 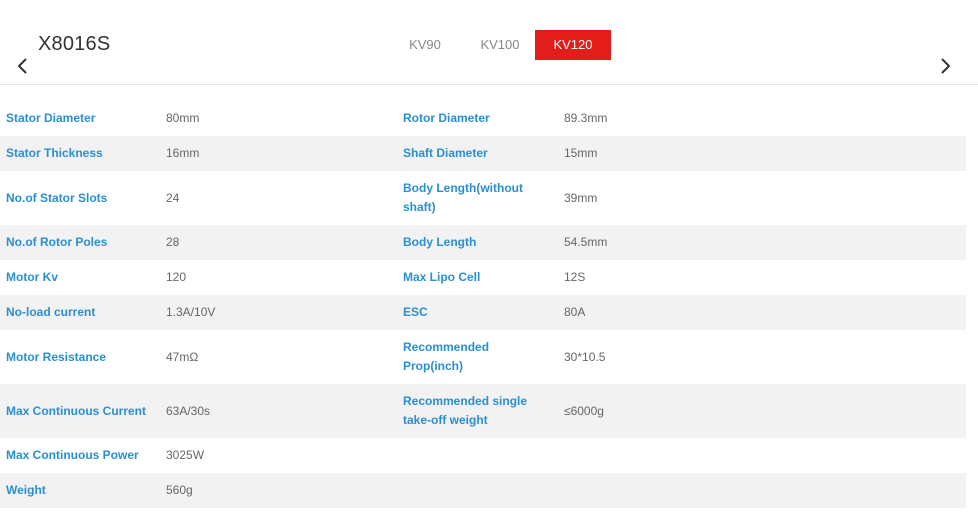 I want to click on spec-value: 39mm, so click(x=581, y=197).